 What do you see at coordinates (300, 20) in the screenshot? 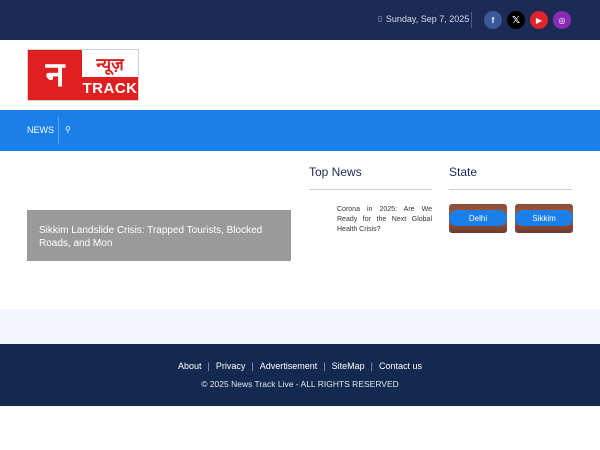
I see `top-bar: ▯ Sunday, Sep 7, 2025 f 𝕏 ▶ ◎` at bounding box center [300, 20].